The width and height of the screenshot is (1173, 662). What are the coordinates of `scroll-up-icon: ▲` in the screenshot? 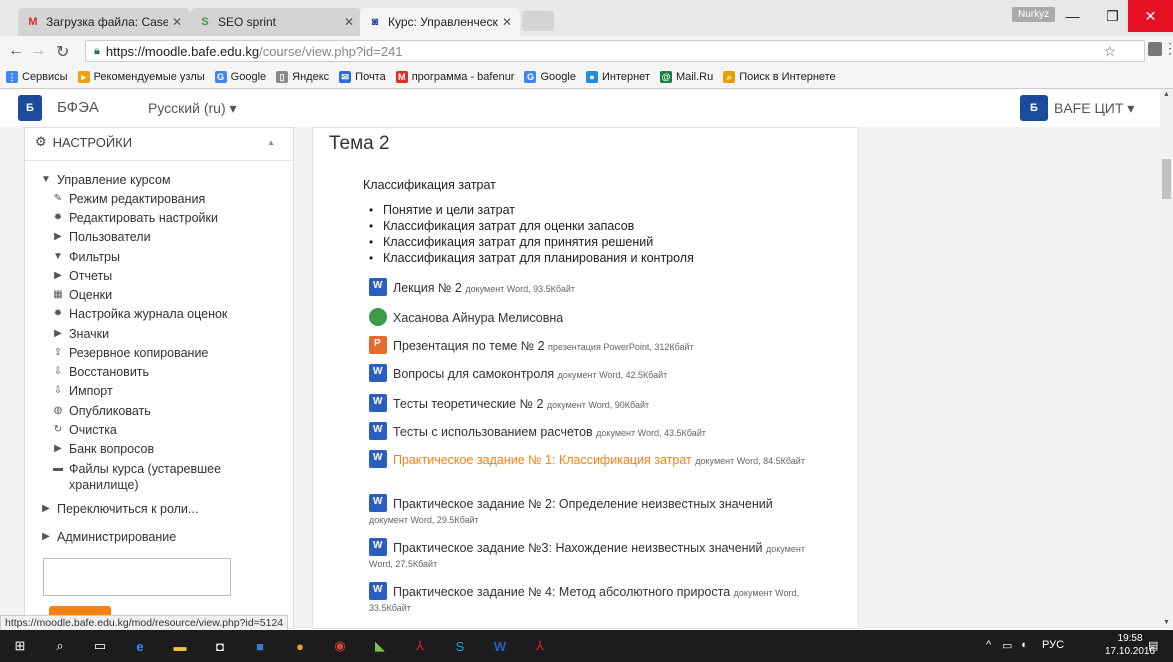 It's located at (1166, 94).